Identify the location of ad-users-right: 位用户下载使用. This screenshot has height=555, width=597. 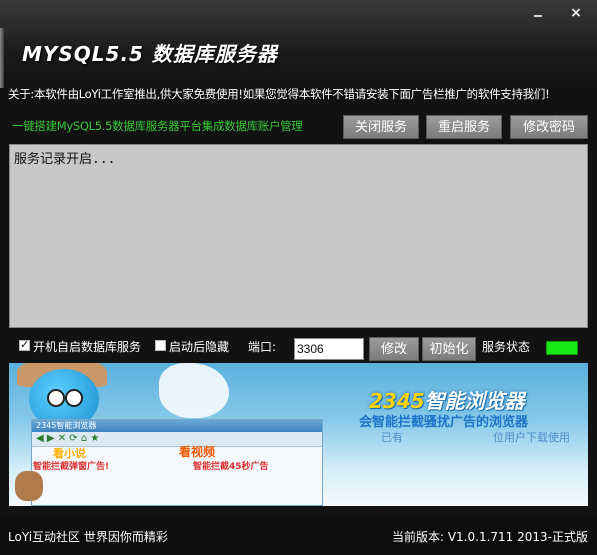
(531, 437).